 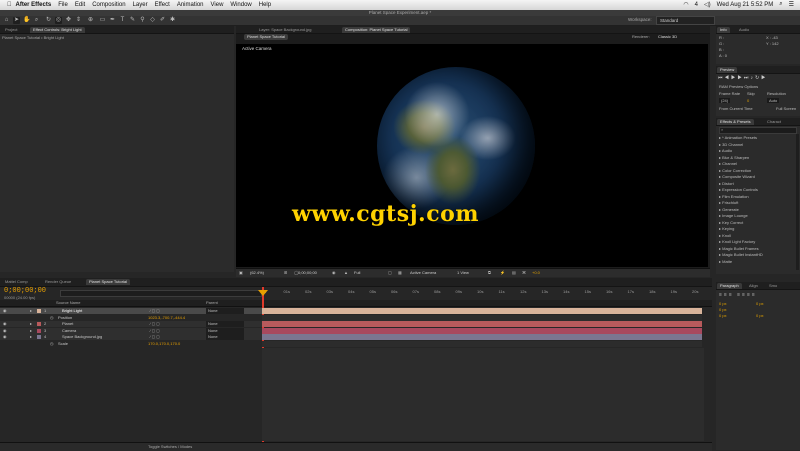 What do you see at coordinates (773, 286) in the screenshot?
I see `tab-smoother: Smo` at bounding box center [773, 286].